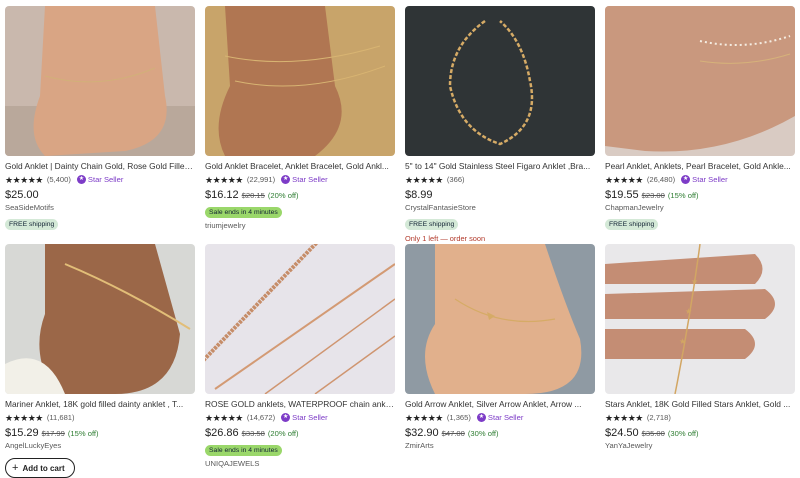 This screenshot has width=800, height=478. What do you see at coordinates (53, 433) in the screenshot?
I see `original-price: $17.99` at bounding box center [53, 433].